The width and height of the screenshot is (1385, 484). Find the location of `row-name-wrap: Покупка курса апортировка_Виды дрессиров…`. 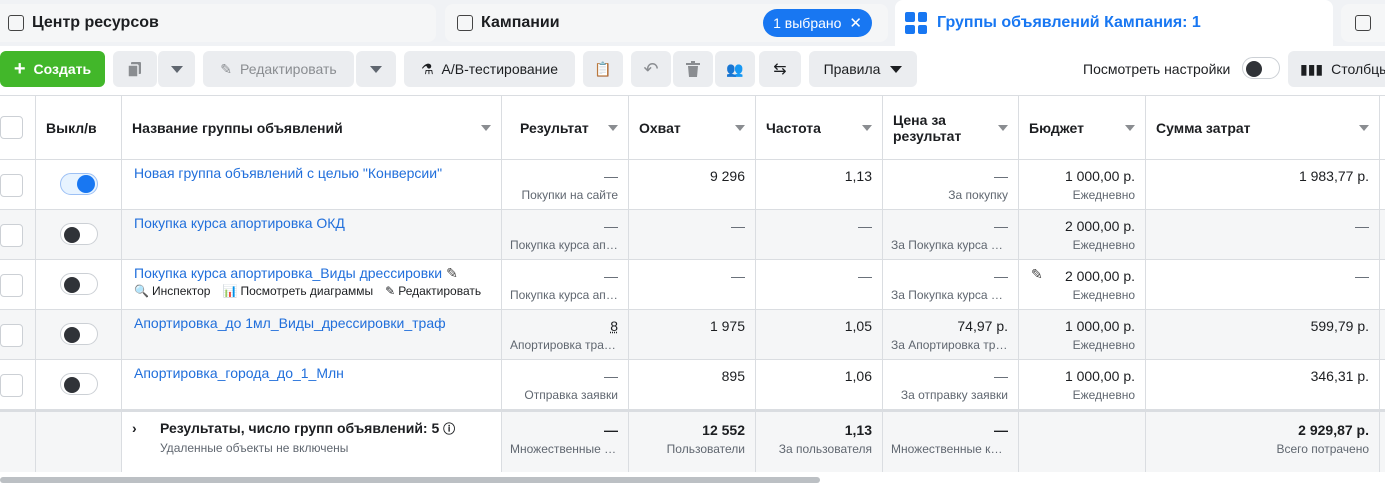

row-name-wrap: Покупка курса апортировка_Виды дрессиров… is located at coordinates (317, 273).